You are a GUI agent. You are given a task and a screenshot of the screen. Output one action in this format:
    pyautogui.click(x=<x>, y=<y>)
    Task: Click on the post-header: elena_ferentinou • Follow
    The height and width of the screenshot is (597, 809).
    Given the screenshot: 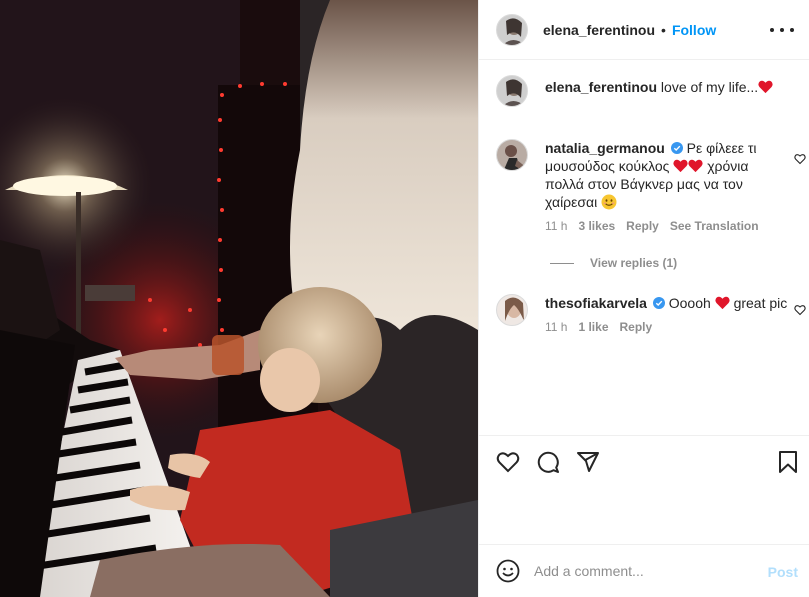 What is the action you would take?
    pyautogui.click(x=644, y=30)
    